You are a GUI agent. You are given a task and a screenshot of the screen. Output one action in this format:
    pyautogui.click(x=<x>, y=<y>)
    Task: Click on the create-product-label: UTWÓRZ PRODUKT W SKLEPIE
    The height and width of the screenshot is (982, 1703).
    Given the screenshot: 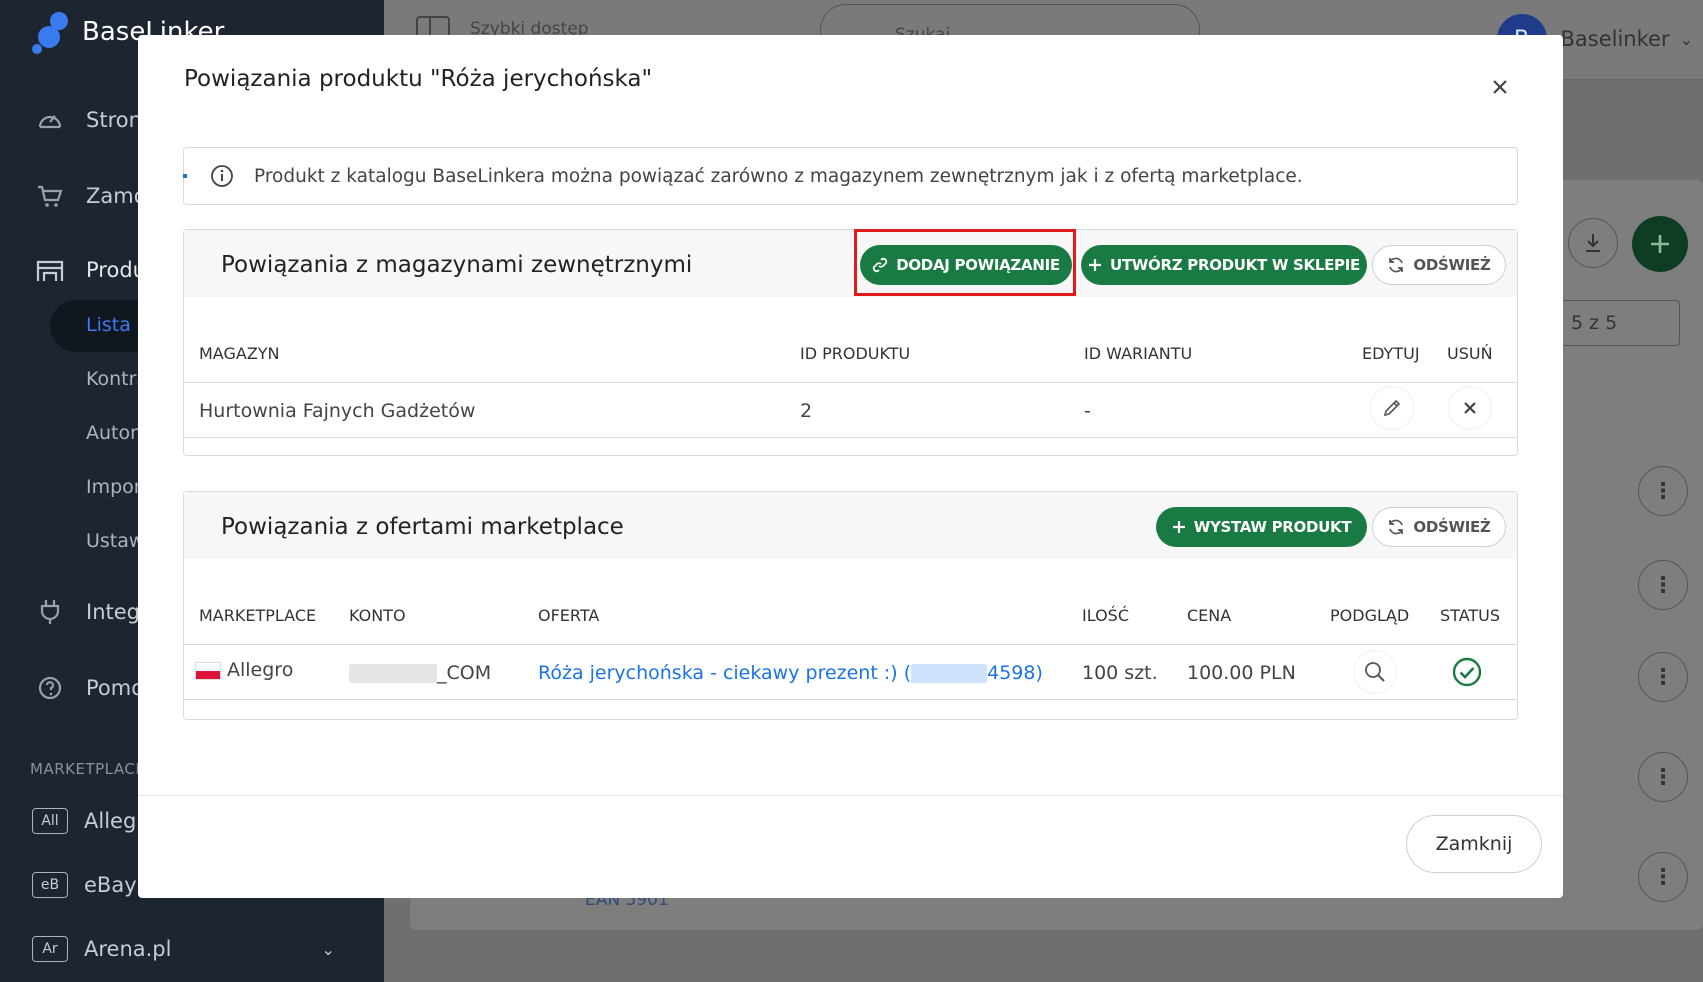 What is the action you would take?
    pyautogui.click(x=1235, y=265)
    